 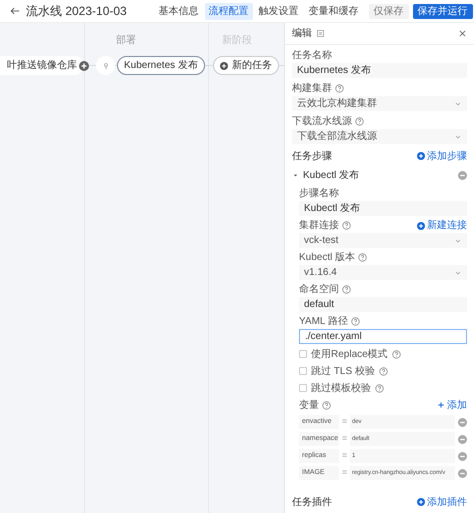 I want to click on field-label: 集群连接, so click(x=319, y=226).